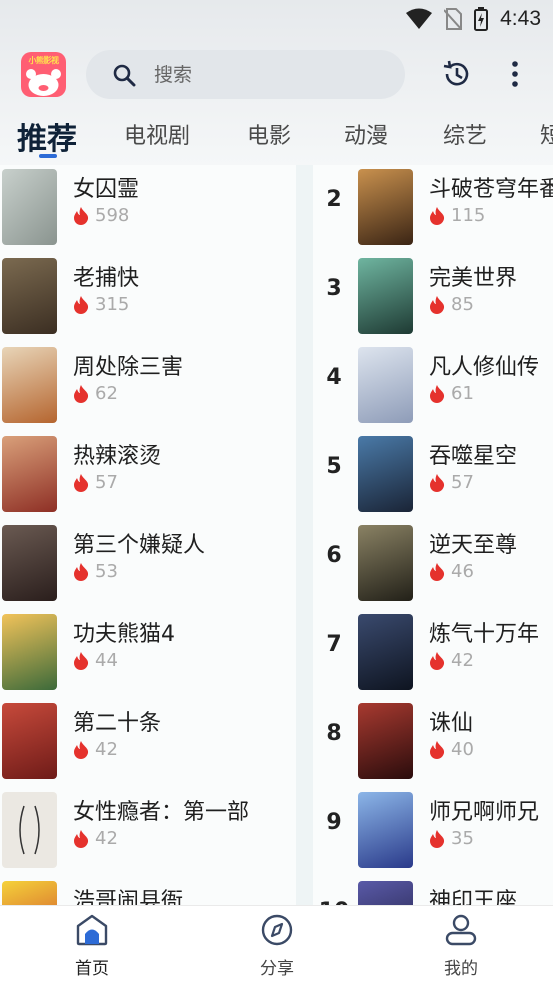  Describe the element at coordinates (473, 545) in the screenshot. I see `item-title: 逆天至尊` at that location.